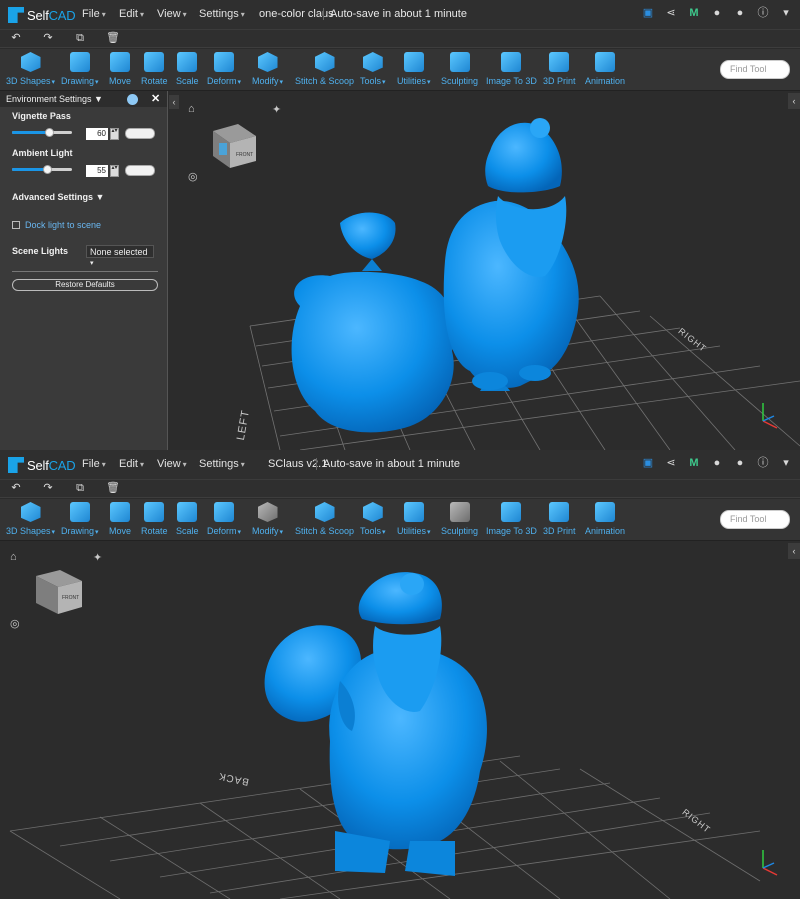 Image resolution: width=800 pixels, height=899 pixels. What do you see at coordinates (120, 251) in the screenshot?
I see `scene-lights-select: None selected` at bounding box center [120, 251].